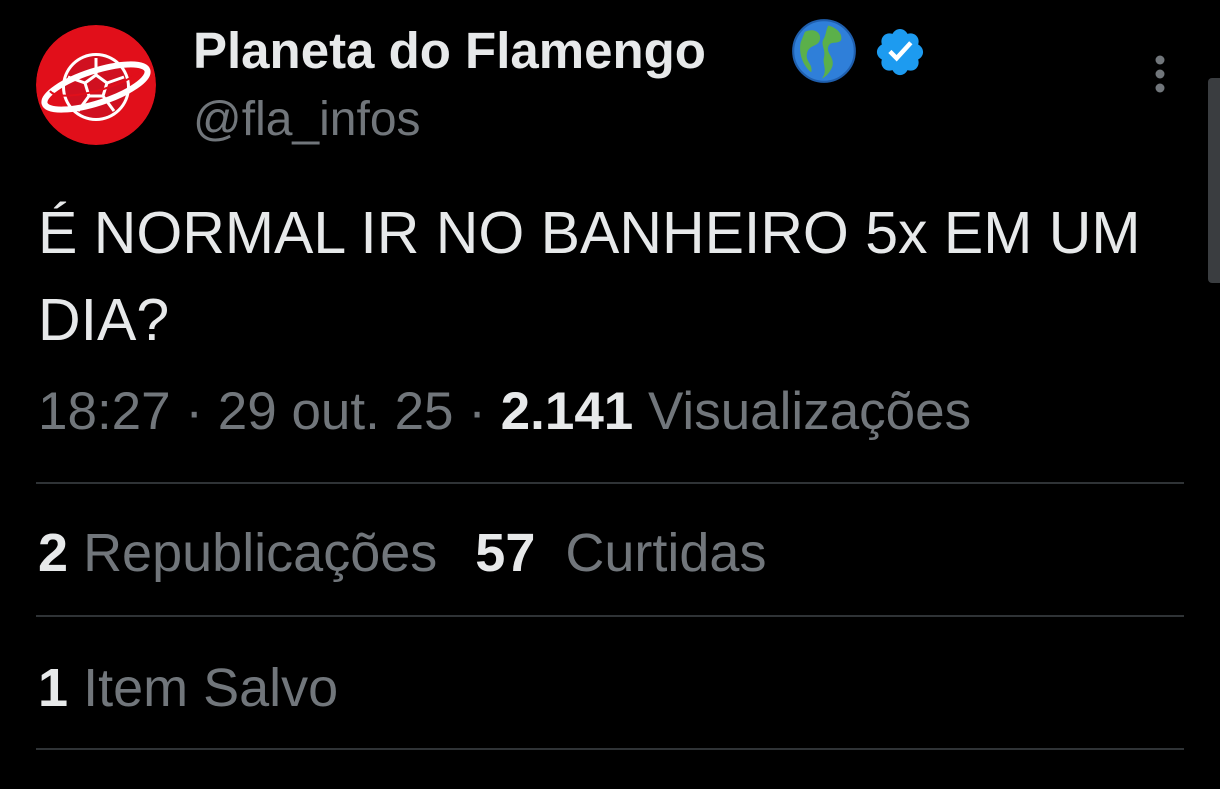  I want to click on verified-icon, so click(900, 52).